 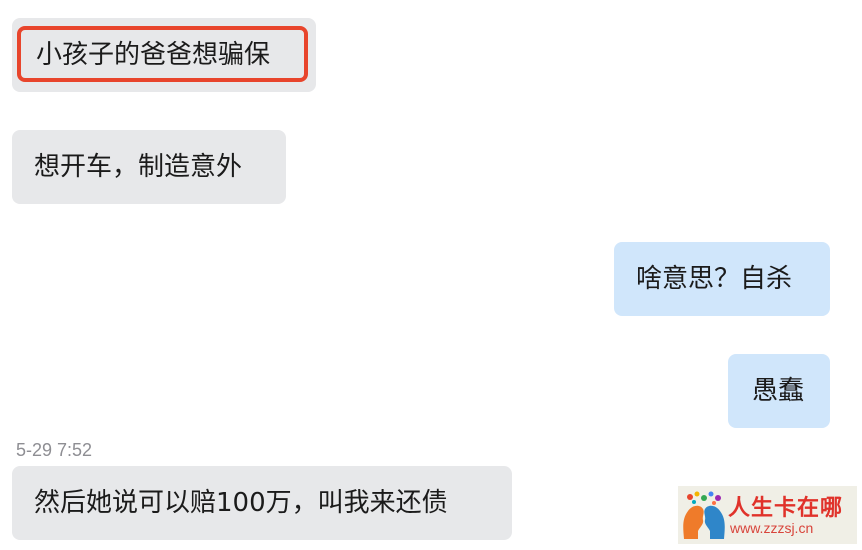 I want to click on watermark: 人生卡在哪 www.zzzsj.cn, so click(x=767, y=515).